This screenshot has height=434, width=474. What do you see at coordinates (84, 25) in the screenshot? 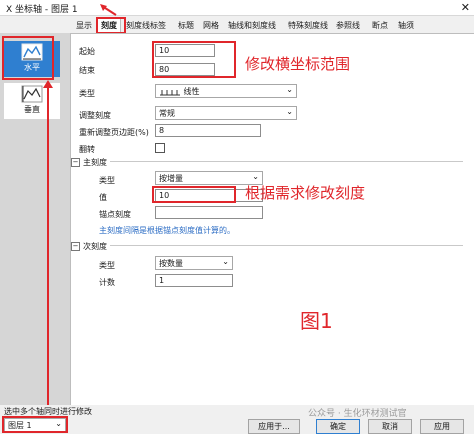
I see `tab-display: 显示` at bounding box center [84, 25].